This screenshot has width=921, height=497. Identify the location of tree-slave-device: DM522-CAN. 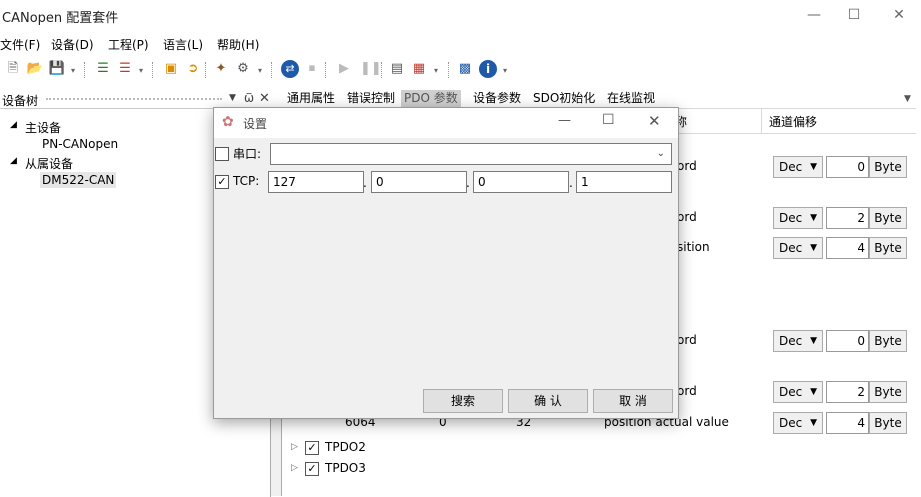
(78, 180).